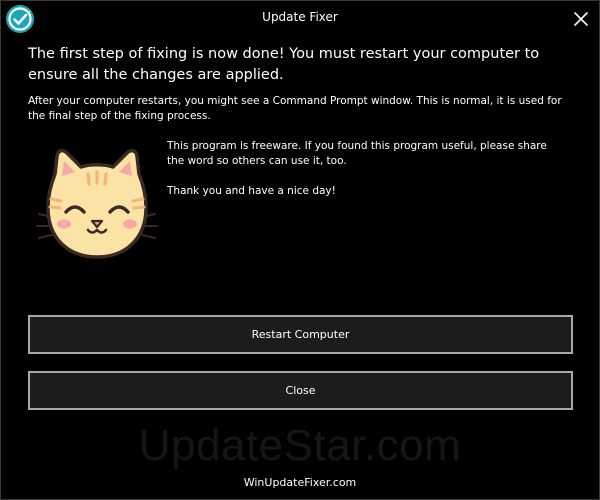 The image size is (600, 500). I want to click on website-link: WinUpdateFixer.com, so click(300, 482).